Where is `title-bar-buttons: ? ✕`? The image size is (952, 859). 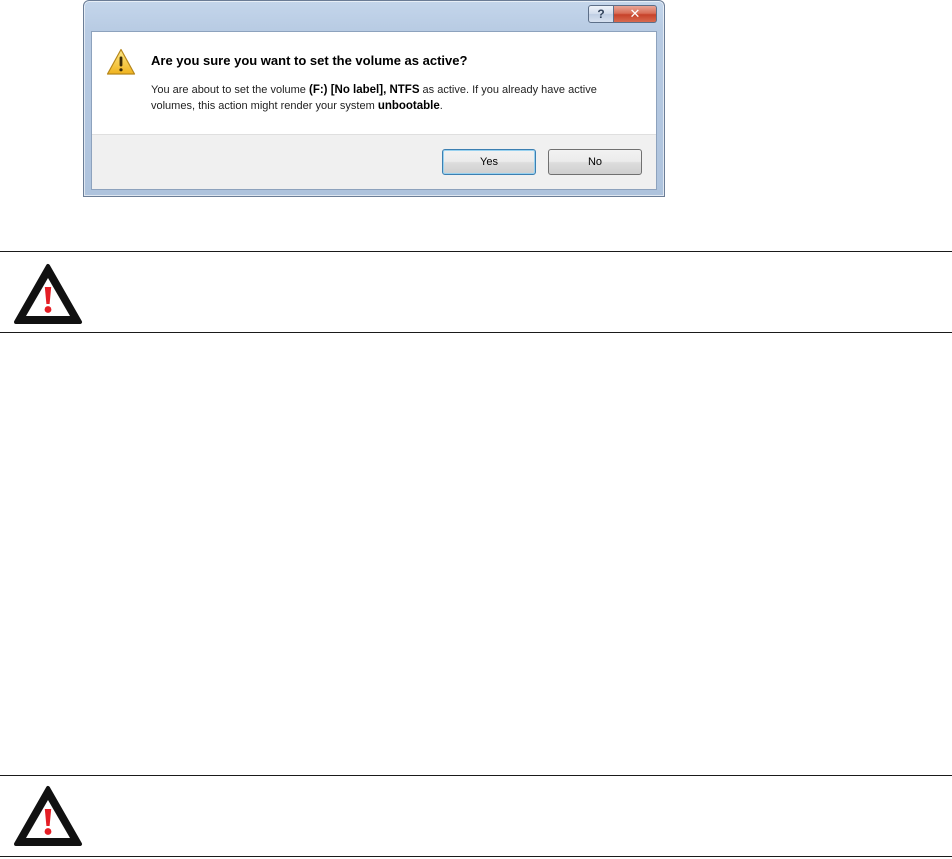
title-bar-buttons: ? ✕ is located at coordinates (622, 14).